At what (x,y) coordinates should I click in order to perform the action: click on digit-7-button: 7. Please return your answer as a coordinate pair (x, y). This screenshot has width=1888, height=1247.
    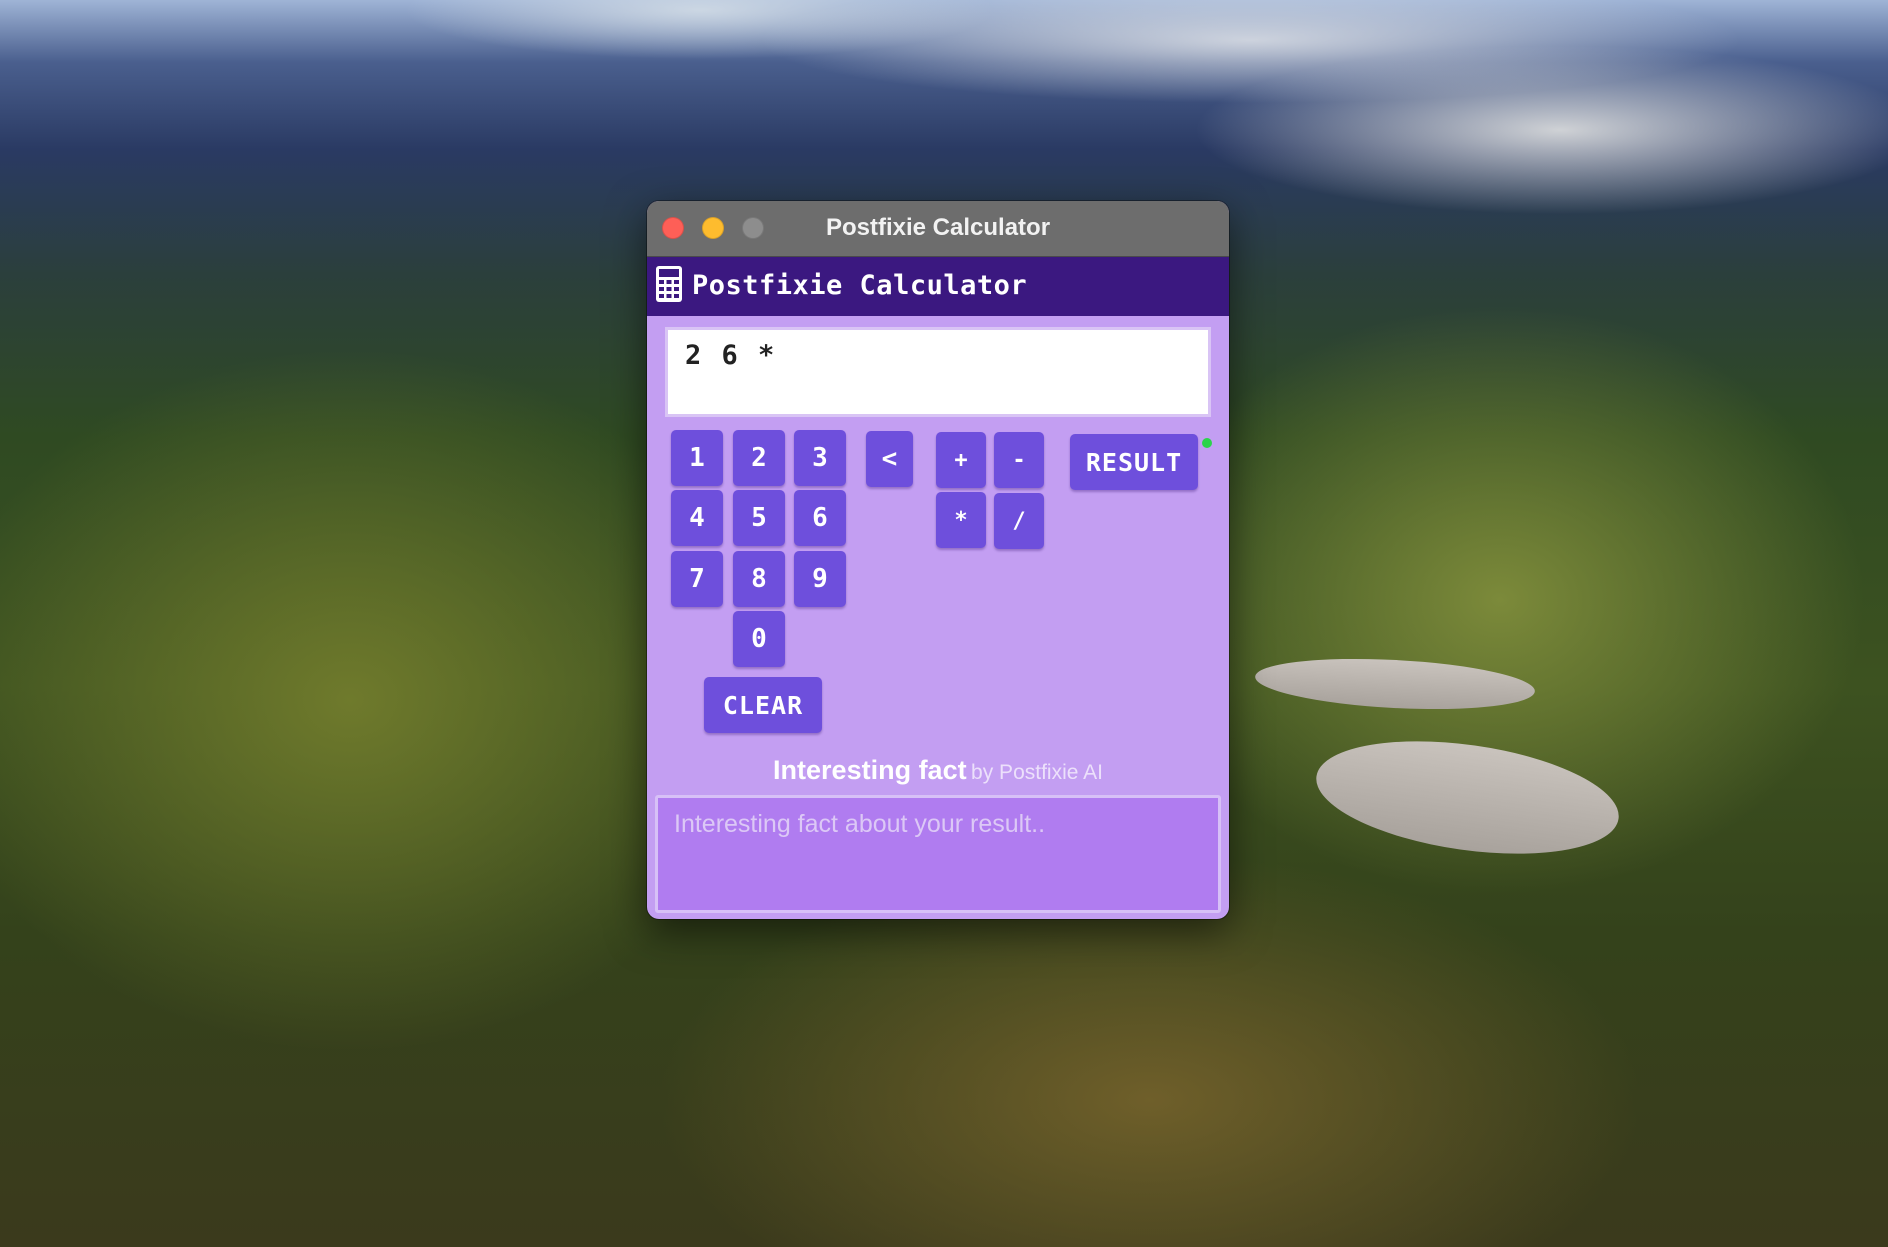
    Looking at the image, I should click on (697, 579).